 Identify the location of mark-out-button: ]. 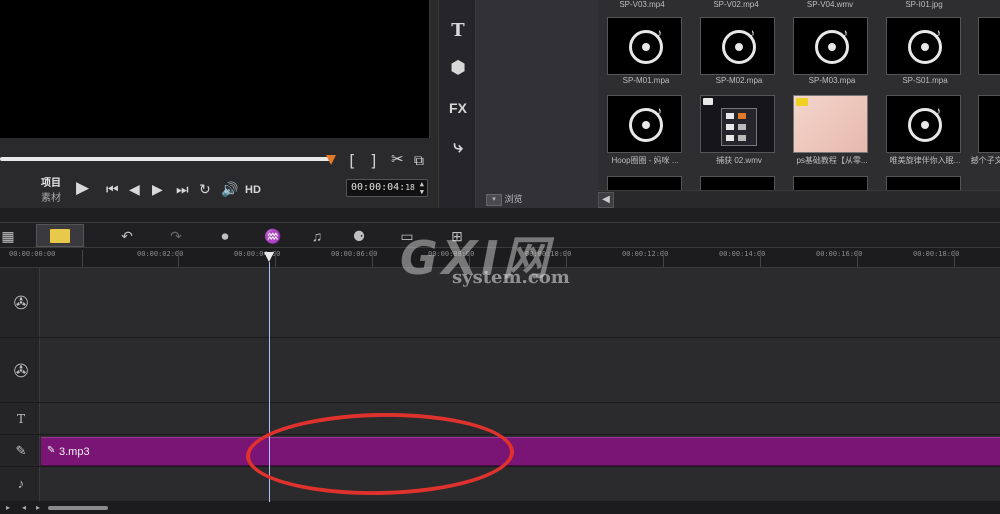
(374, 160).